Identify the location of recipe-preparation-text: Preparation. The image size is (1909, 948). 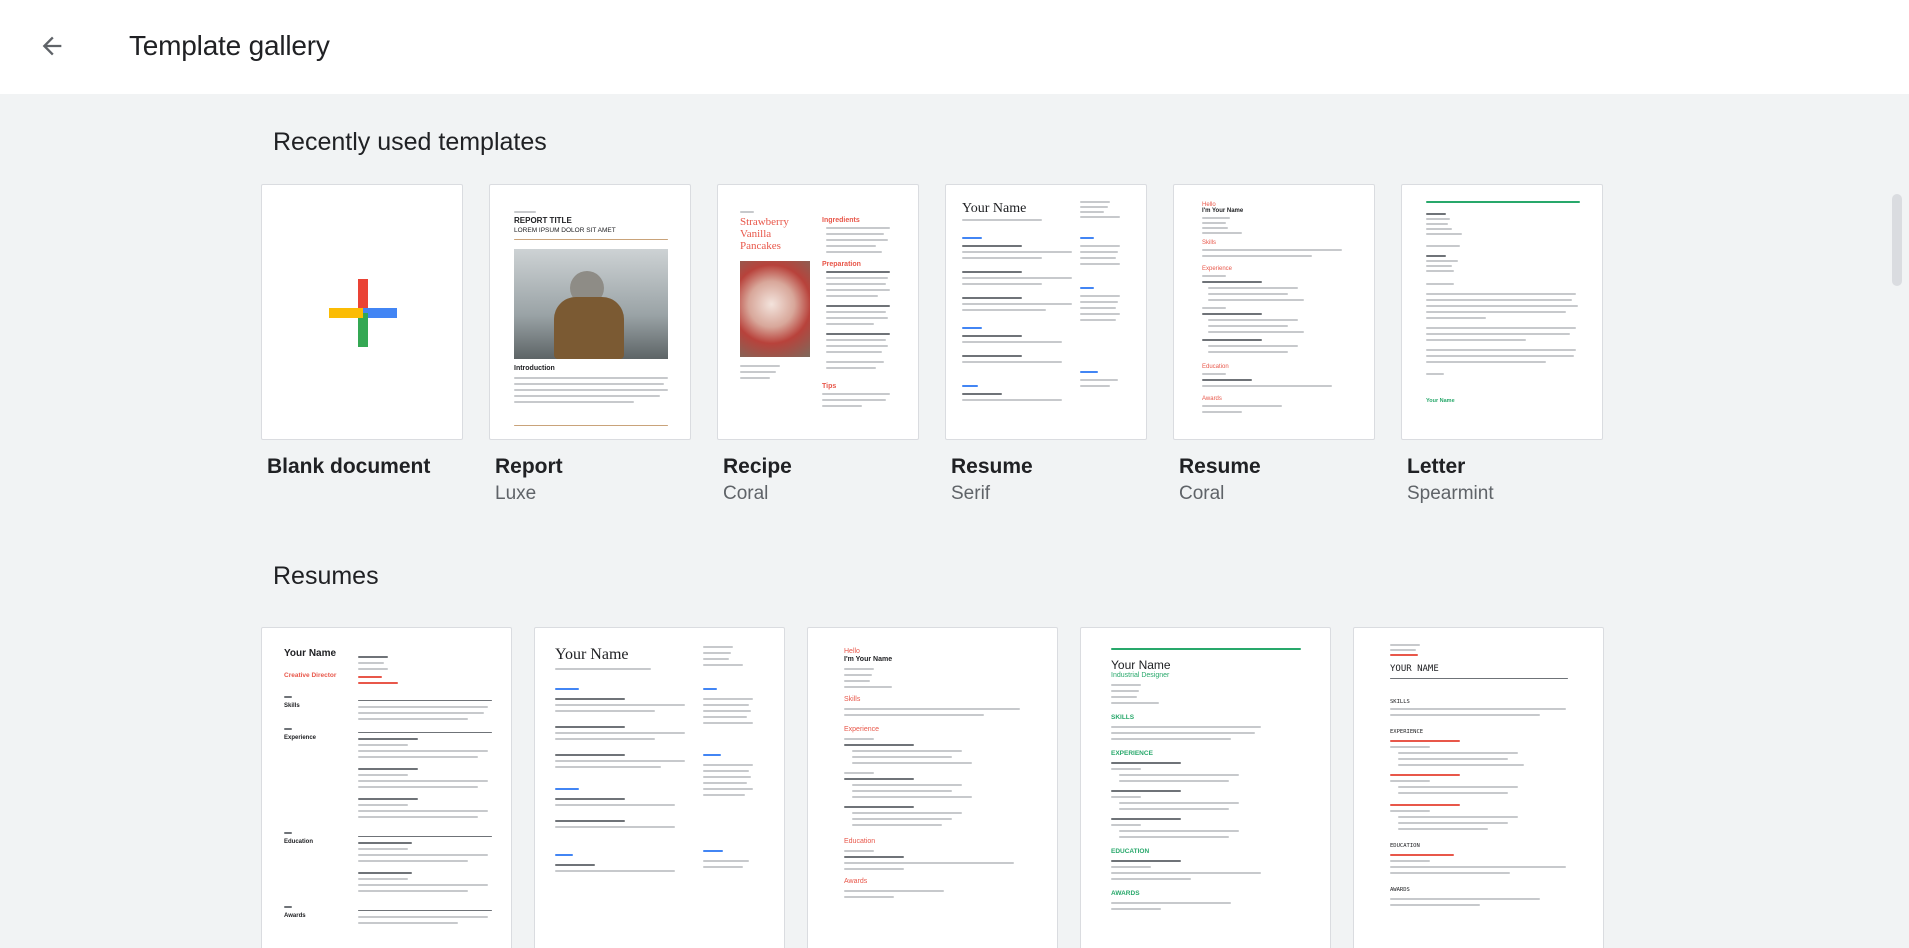
(841, 264).